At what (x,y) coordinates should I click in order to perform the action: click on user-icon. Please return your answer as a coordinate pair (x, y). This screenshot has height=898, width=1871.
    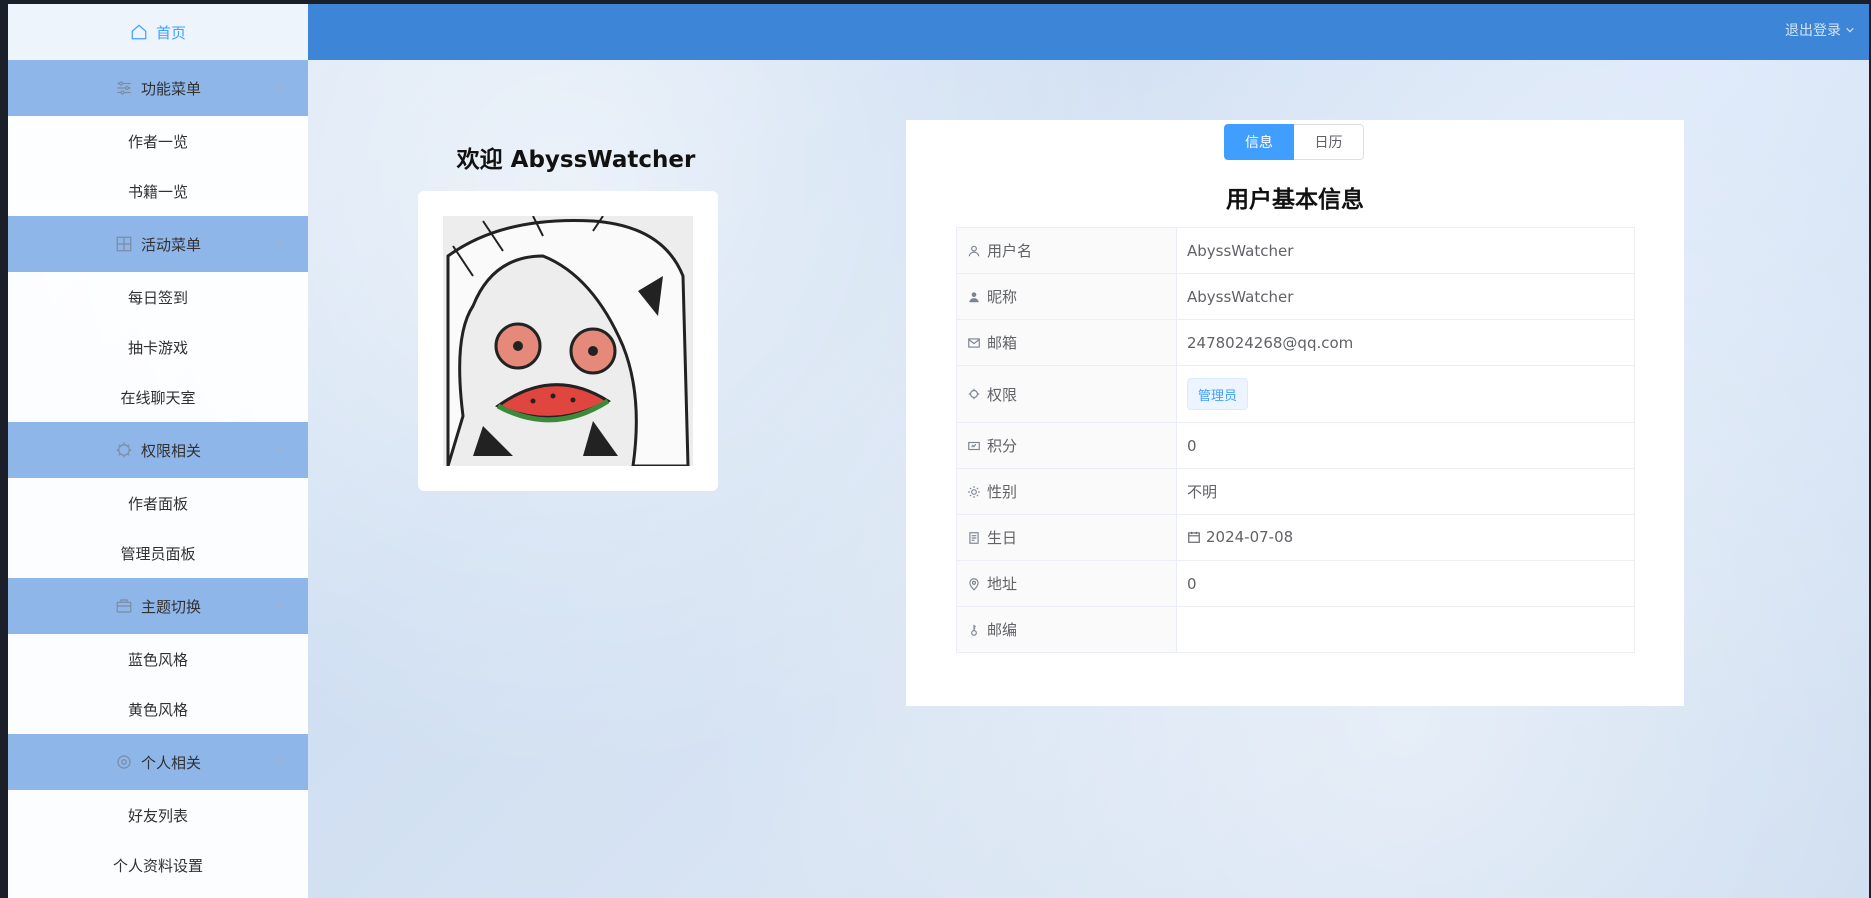
    Looking at the image, I should click on (974, 250).